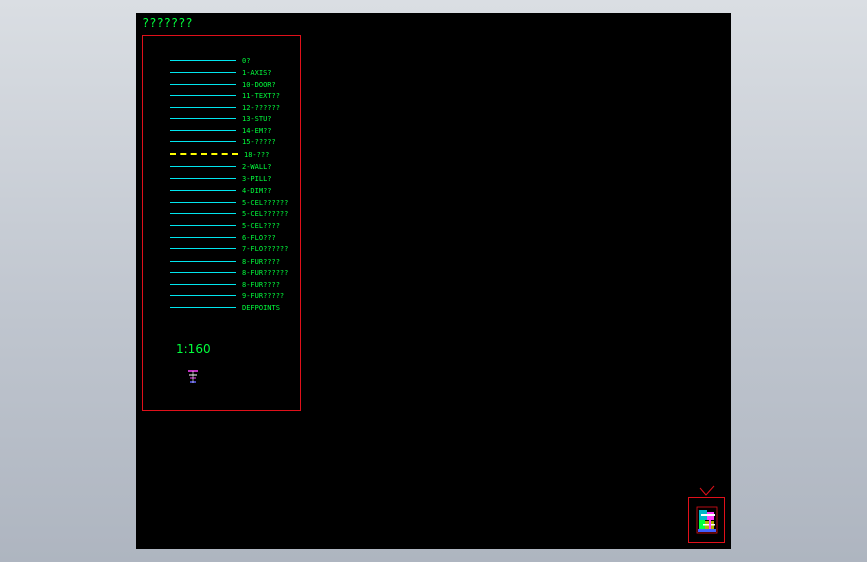 Image resolution: width=867 pixels, height=562 pixels. What do you see at coordinates (261, 226) in the screenshot?
I see `layer-label: 5-CEL????` at bounding box center [261, 226].